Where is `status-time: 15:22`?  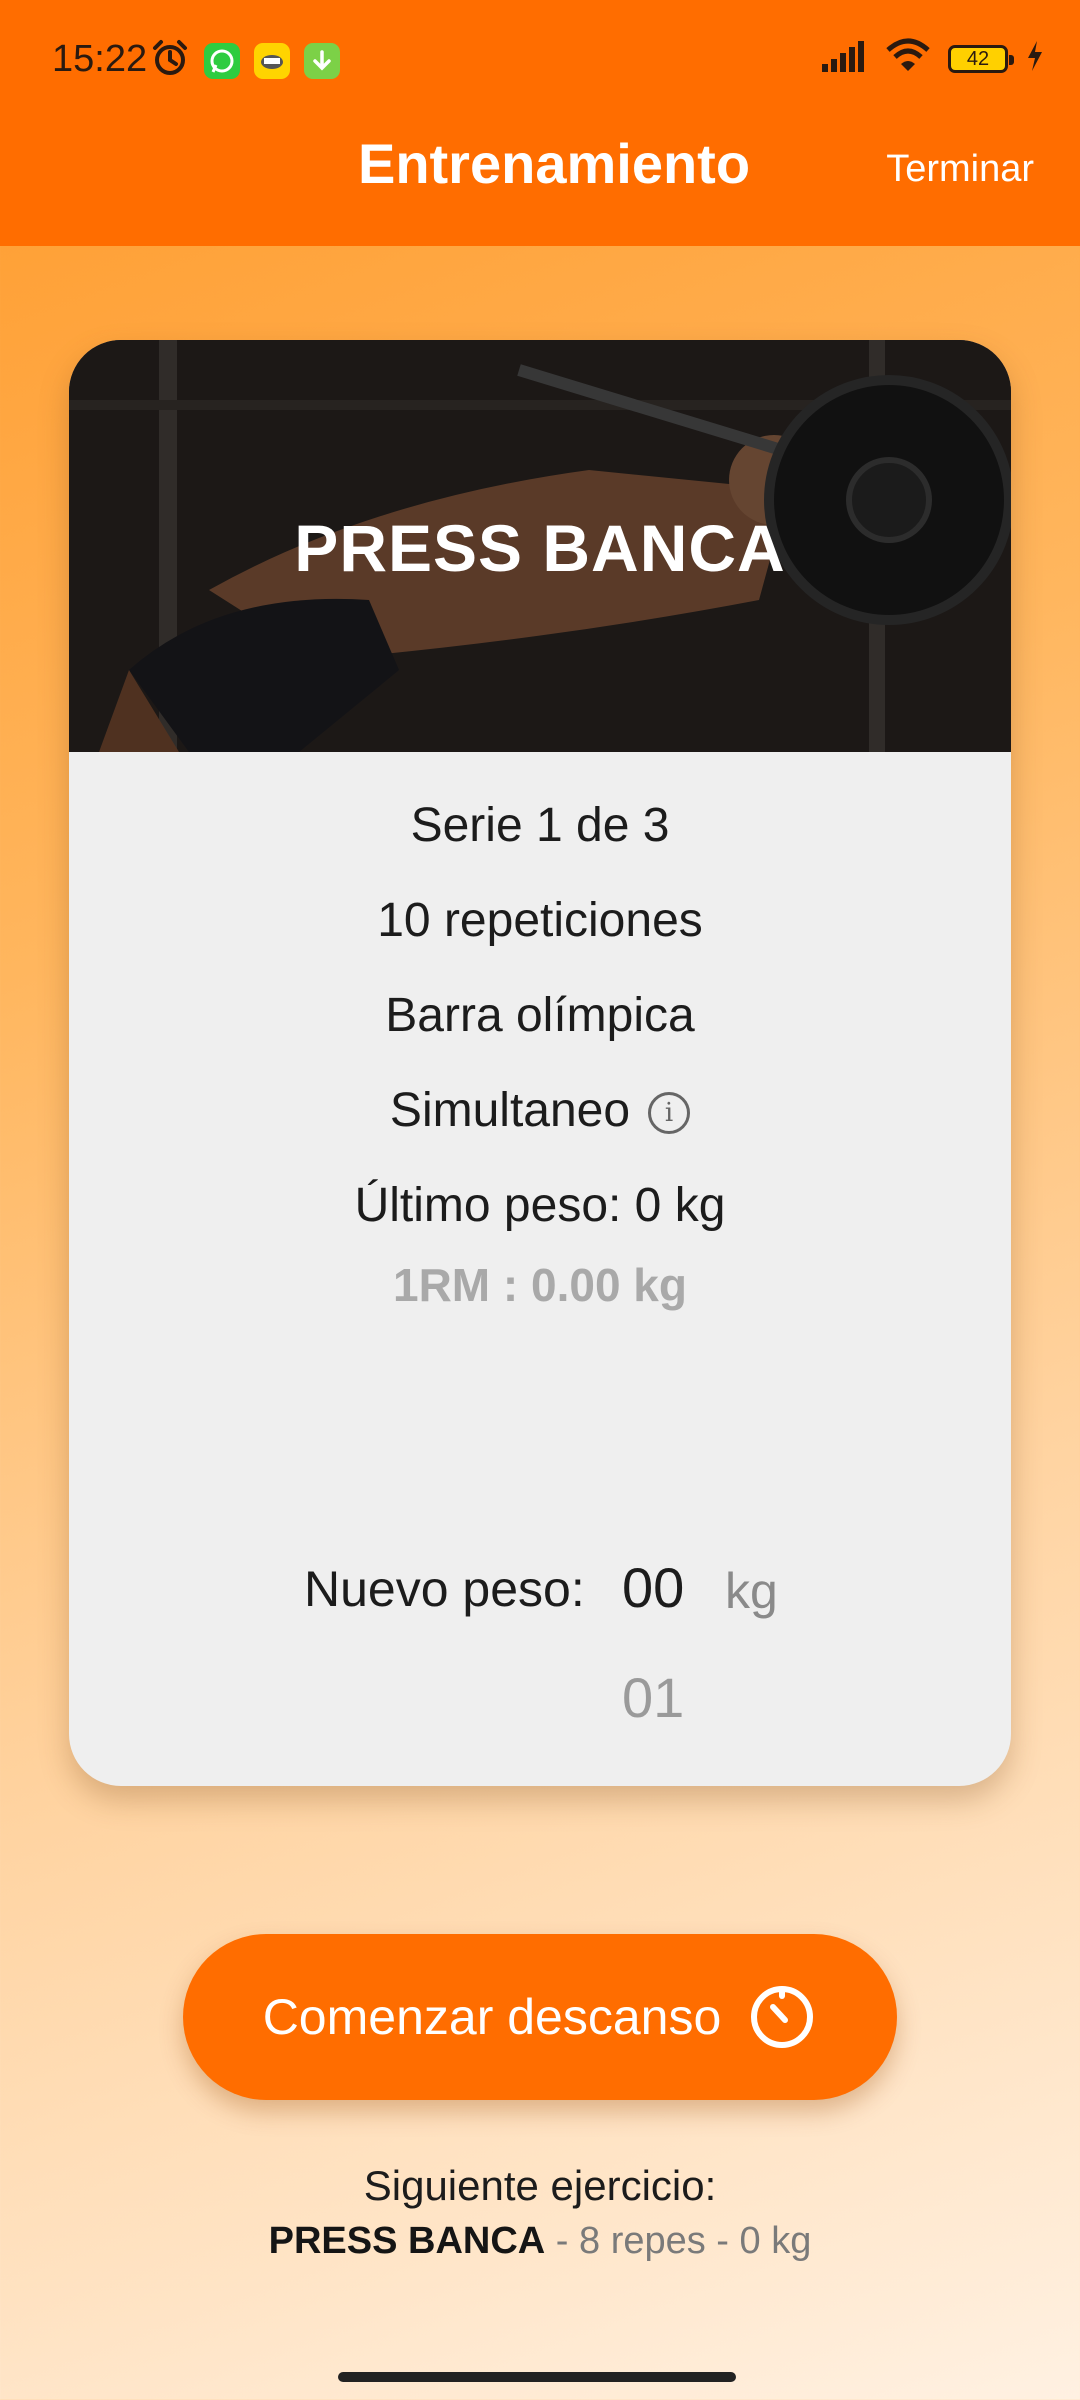
status-time: 15:22 is located at coordinates (100, 59).